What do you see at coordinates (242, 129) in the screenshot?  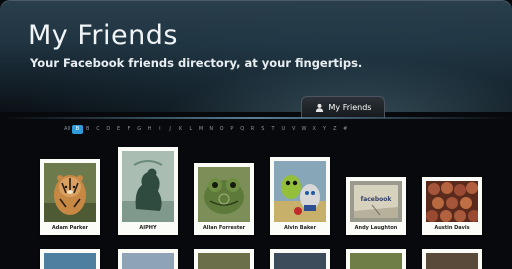 I see `alpha-letter: Q` at bounding box center [242, 129].